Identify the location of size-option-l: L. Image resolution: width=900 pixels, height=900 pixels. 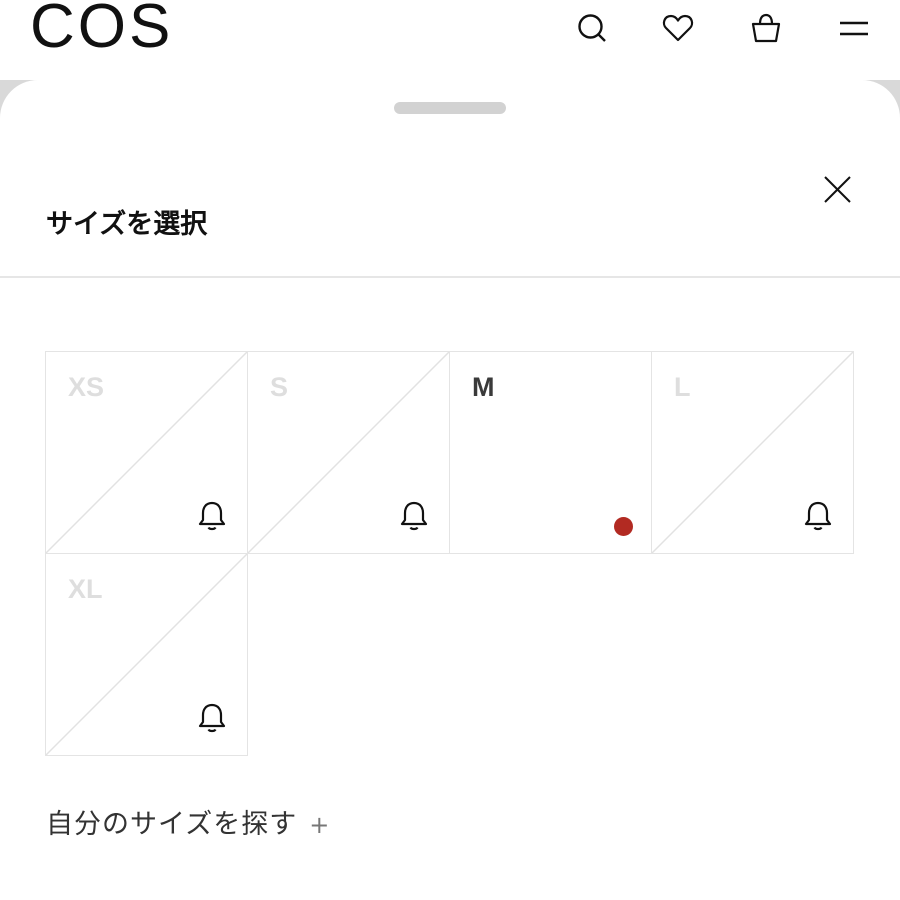
(752, 452).